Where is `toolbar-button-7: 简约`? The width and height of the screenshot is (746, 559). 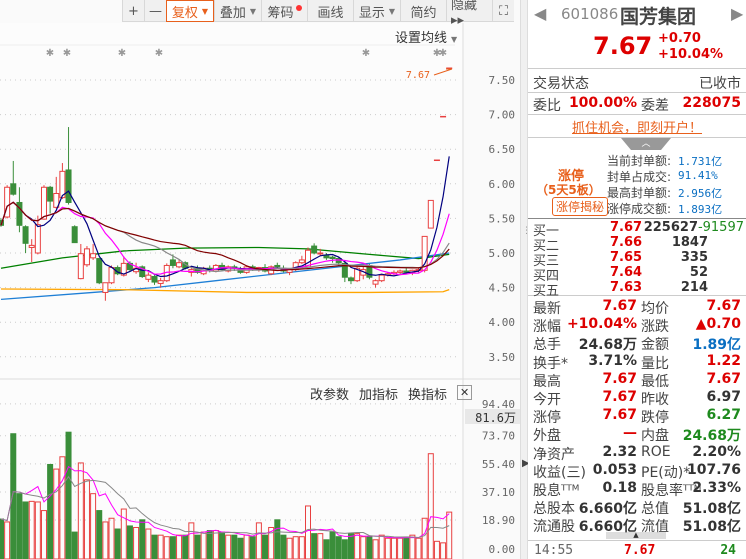 toolbar-button-7: 简约 is located at coordinates (423, 11).